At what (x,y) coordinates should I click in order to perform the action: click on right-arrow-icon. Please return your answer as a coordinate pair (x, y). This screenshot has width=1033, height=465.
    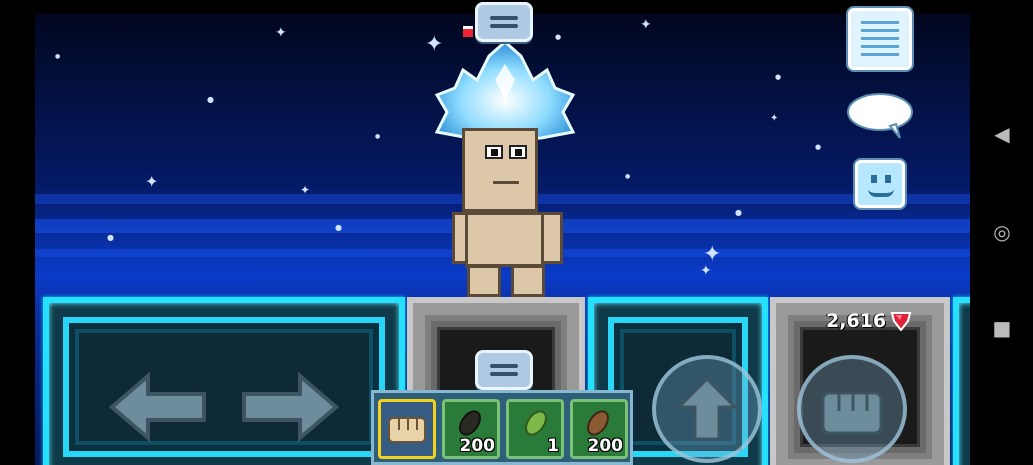
    Looking at the image, I should click on (290, 407).